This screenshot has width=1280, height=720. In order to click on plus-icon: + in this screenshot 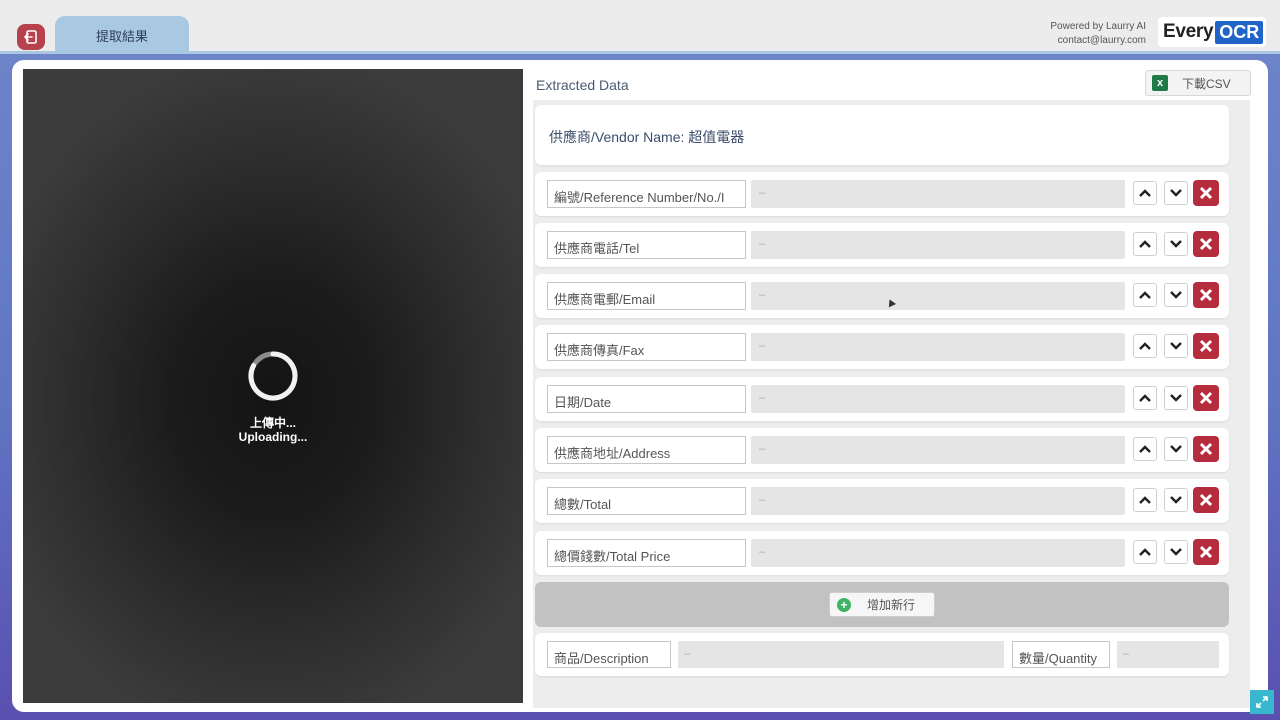, I will do `click(844, 604)`.